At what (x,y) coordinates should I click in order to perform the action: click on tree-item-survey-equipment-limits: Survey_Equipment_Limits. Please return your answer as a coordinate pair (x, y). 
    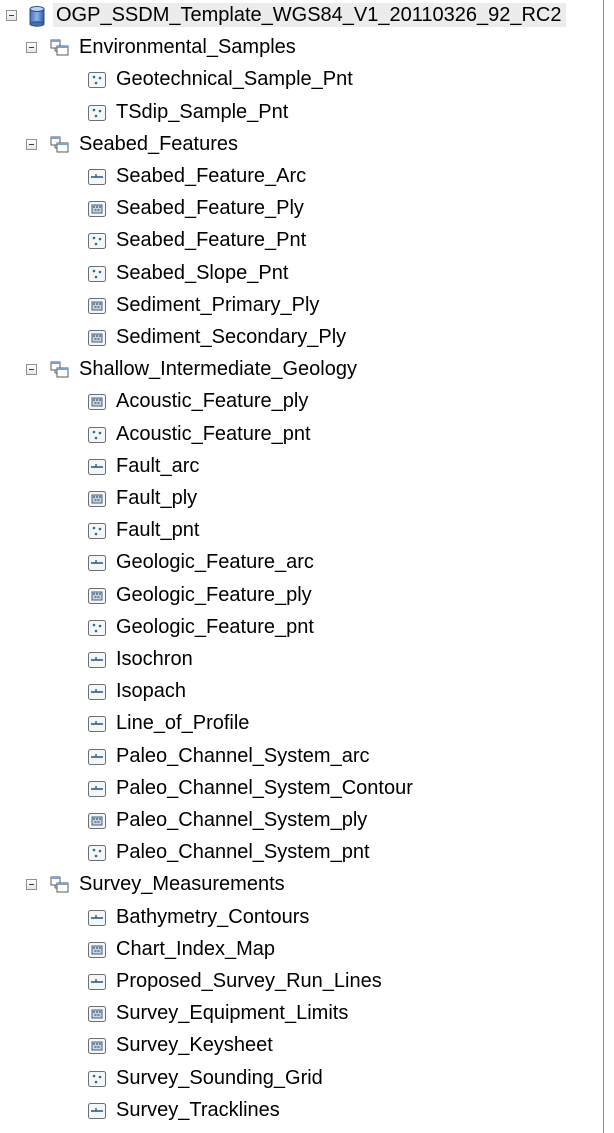
    Looking at the image, I should click on (300, 1014).